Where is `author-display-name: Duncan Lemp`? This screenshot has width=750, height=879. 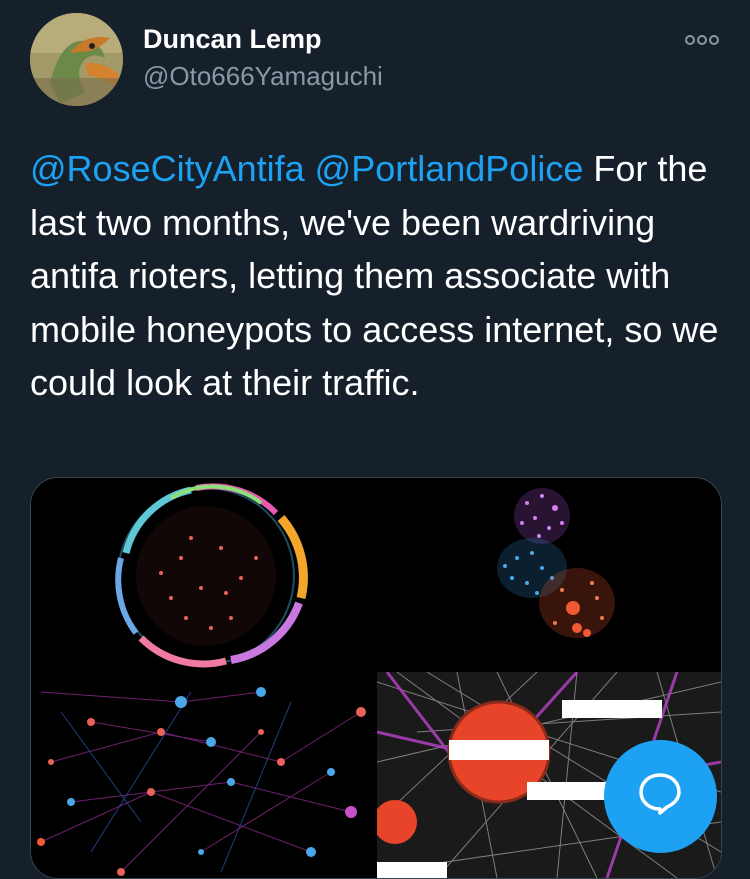 author-display-name: Duncan Lemp is located at coordinates (232, 39).